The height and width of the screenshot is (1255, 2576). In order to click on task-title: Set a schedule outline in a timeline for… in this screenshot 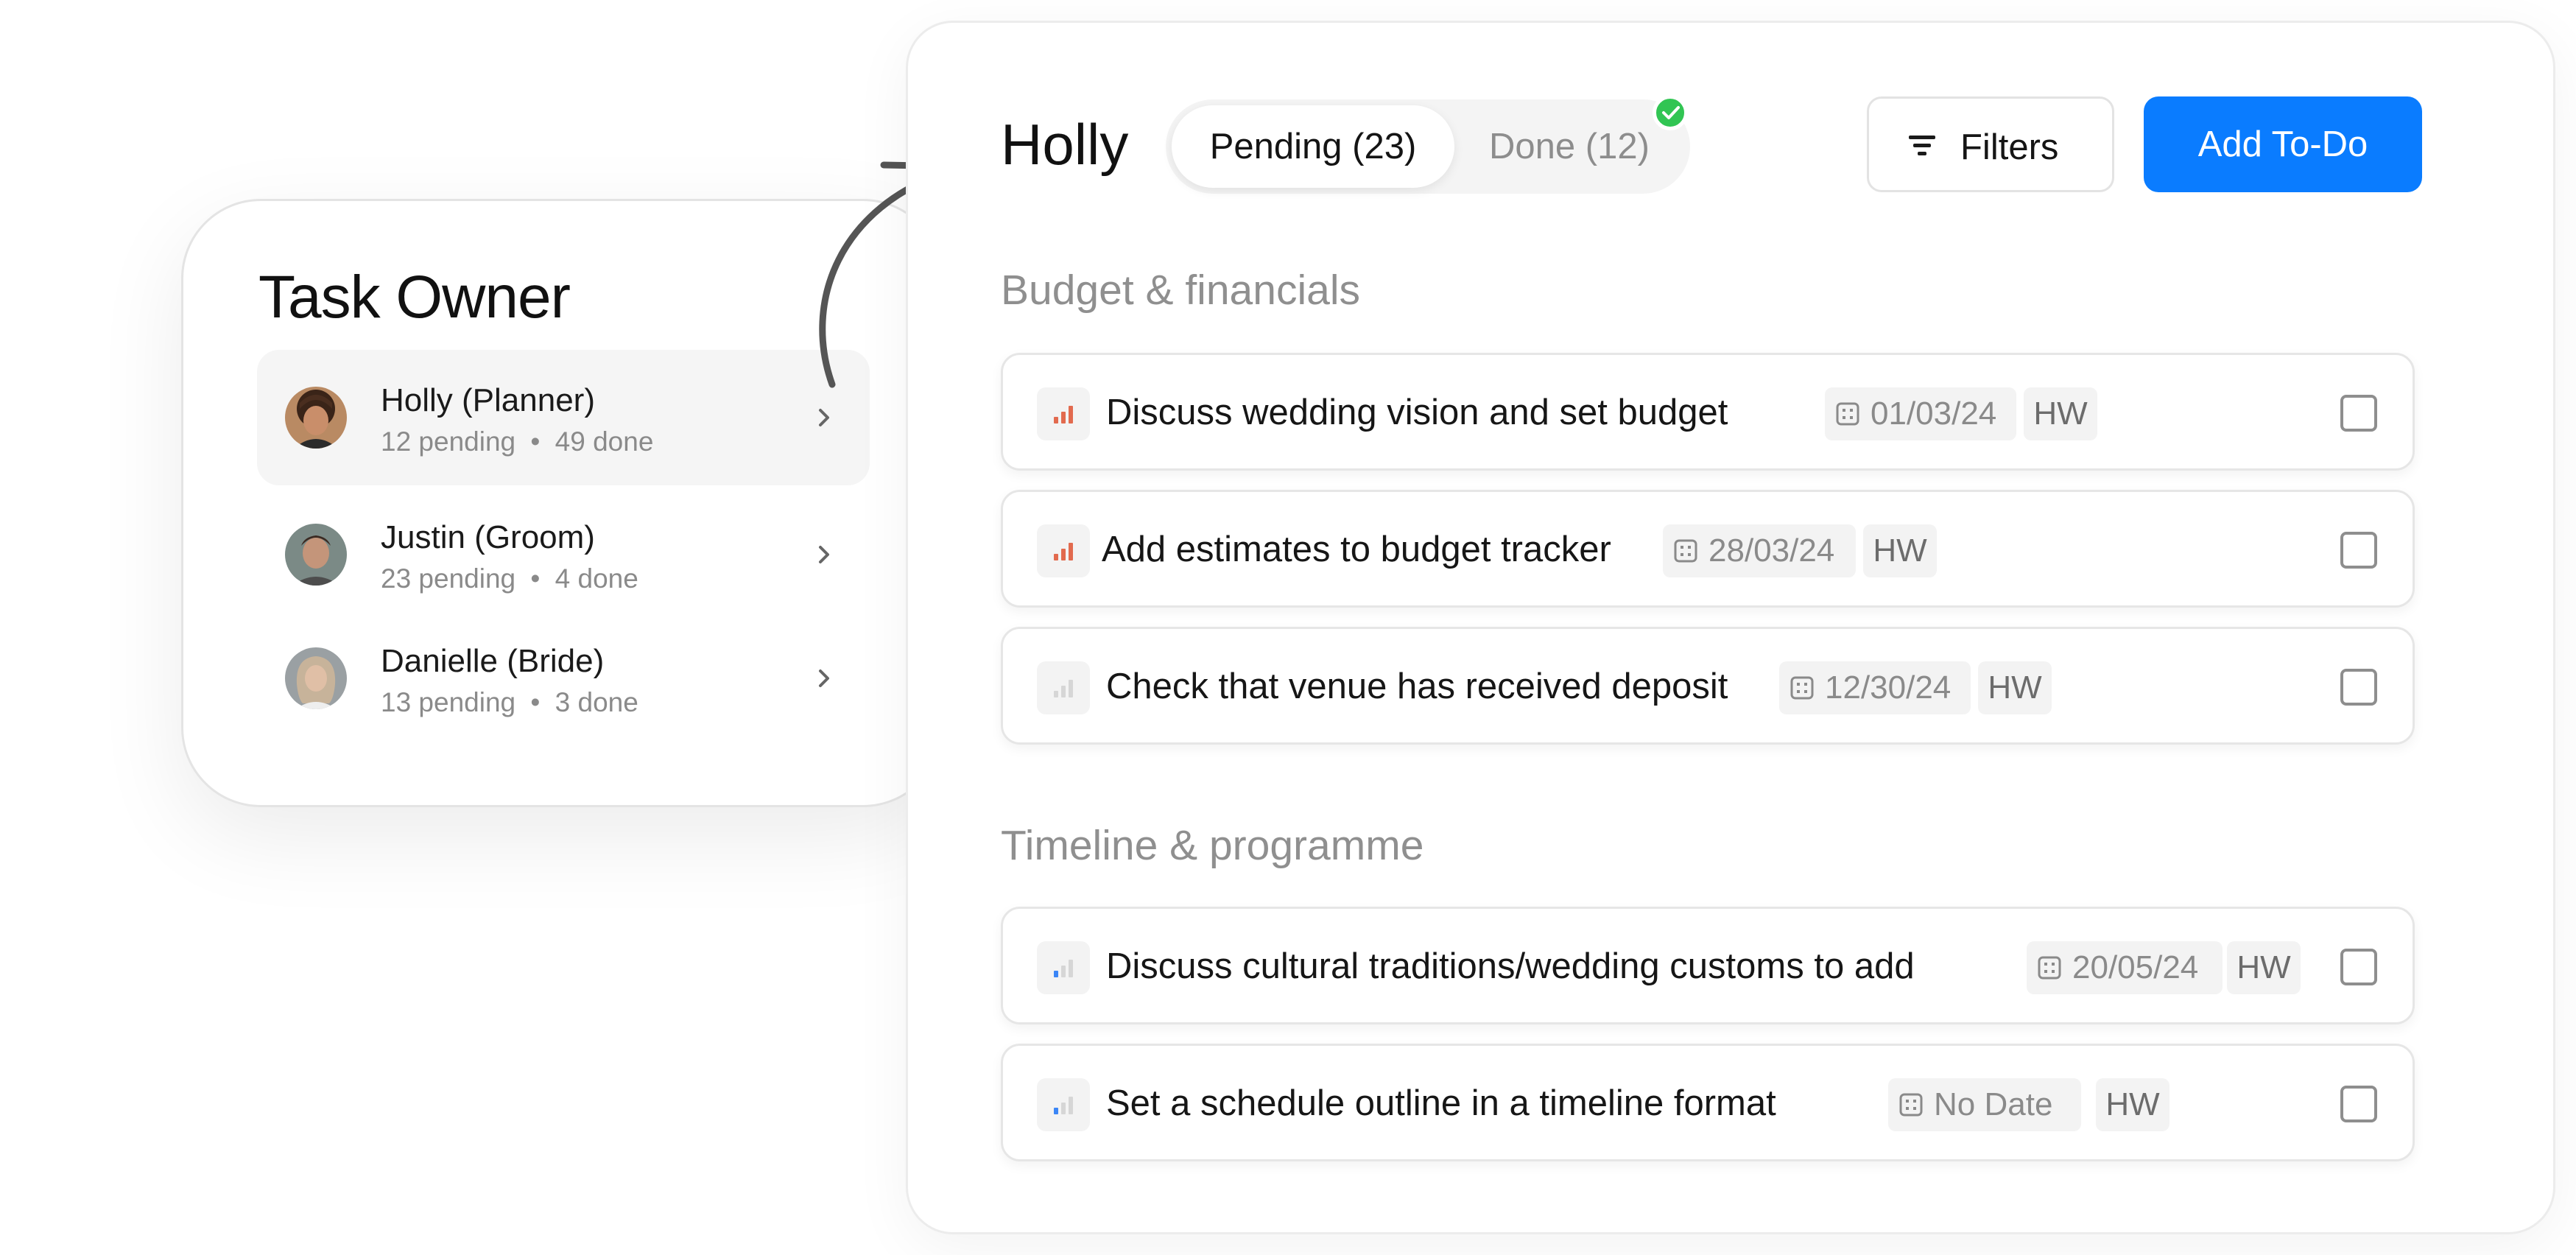, I will do `click(1441, 1103)`.